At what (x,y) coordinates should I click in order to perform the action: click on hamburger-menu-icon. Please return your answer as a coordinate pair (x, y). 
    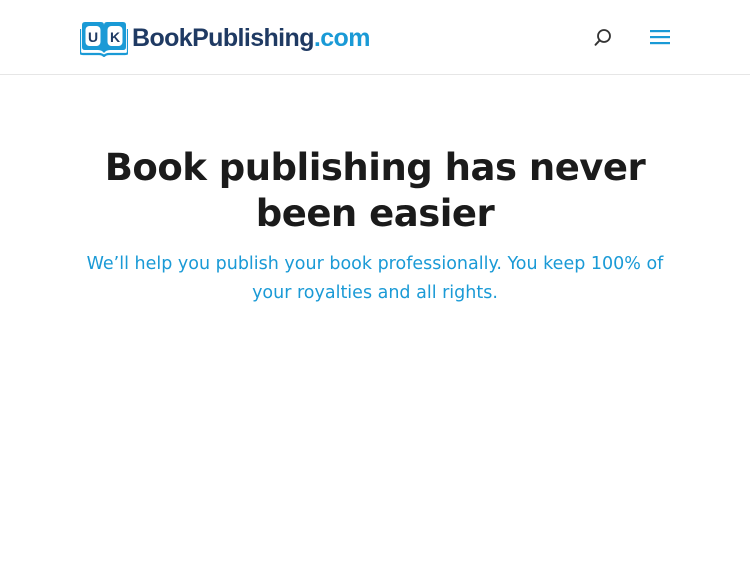
    Looking at the image, I should click on (660, 37).